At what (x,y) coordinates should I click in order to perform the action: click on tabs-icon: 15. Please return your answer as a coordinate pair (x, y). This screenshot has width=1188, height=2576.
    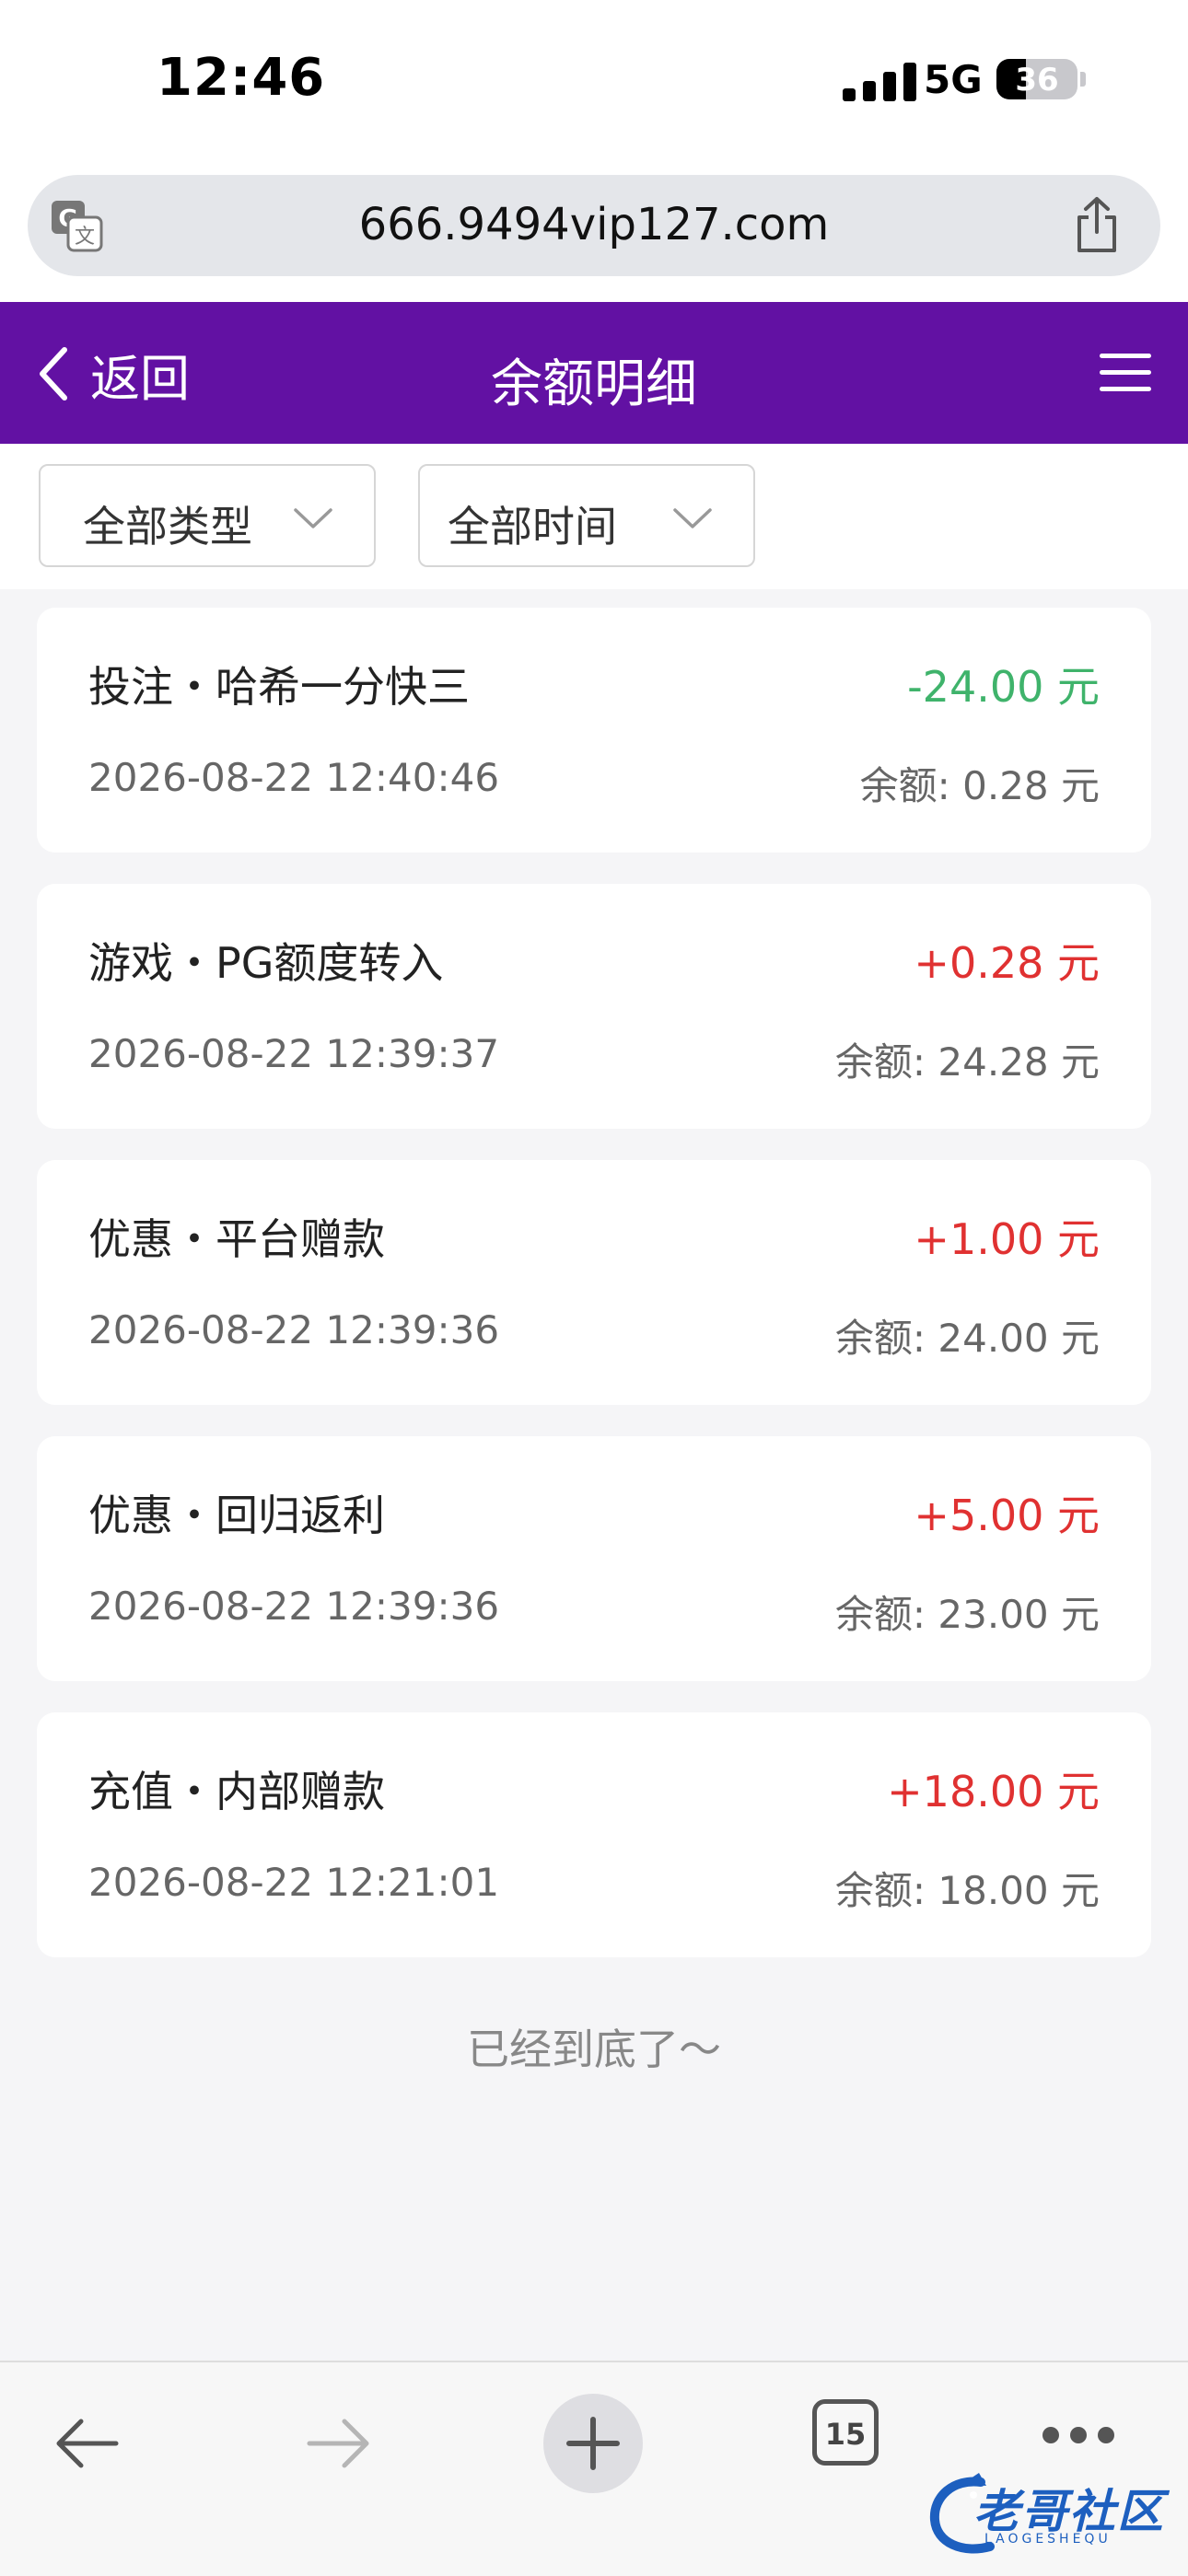
    Looking at the image, I should click on (845, 2432).